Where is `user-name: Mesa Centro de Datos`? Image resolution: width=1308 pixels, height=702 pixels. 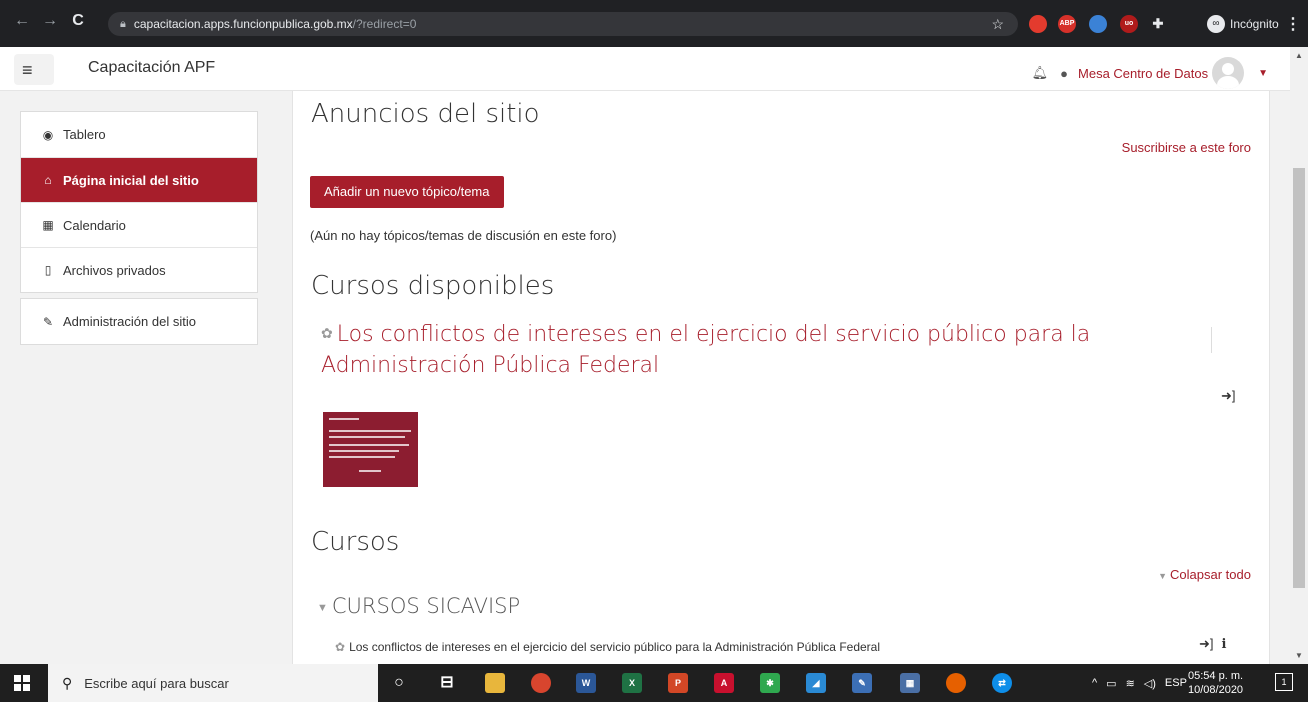
user-name: Mesa Centro de Datos is located at coordinates (1143, 73).